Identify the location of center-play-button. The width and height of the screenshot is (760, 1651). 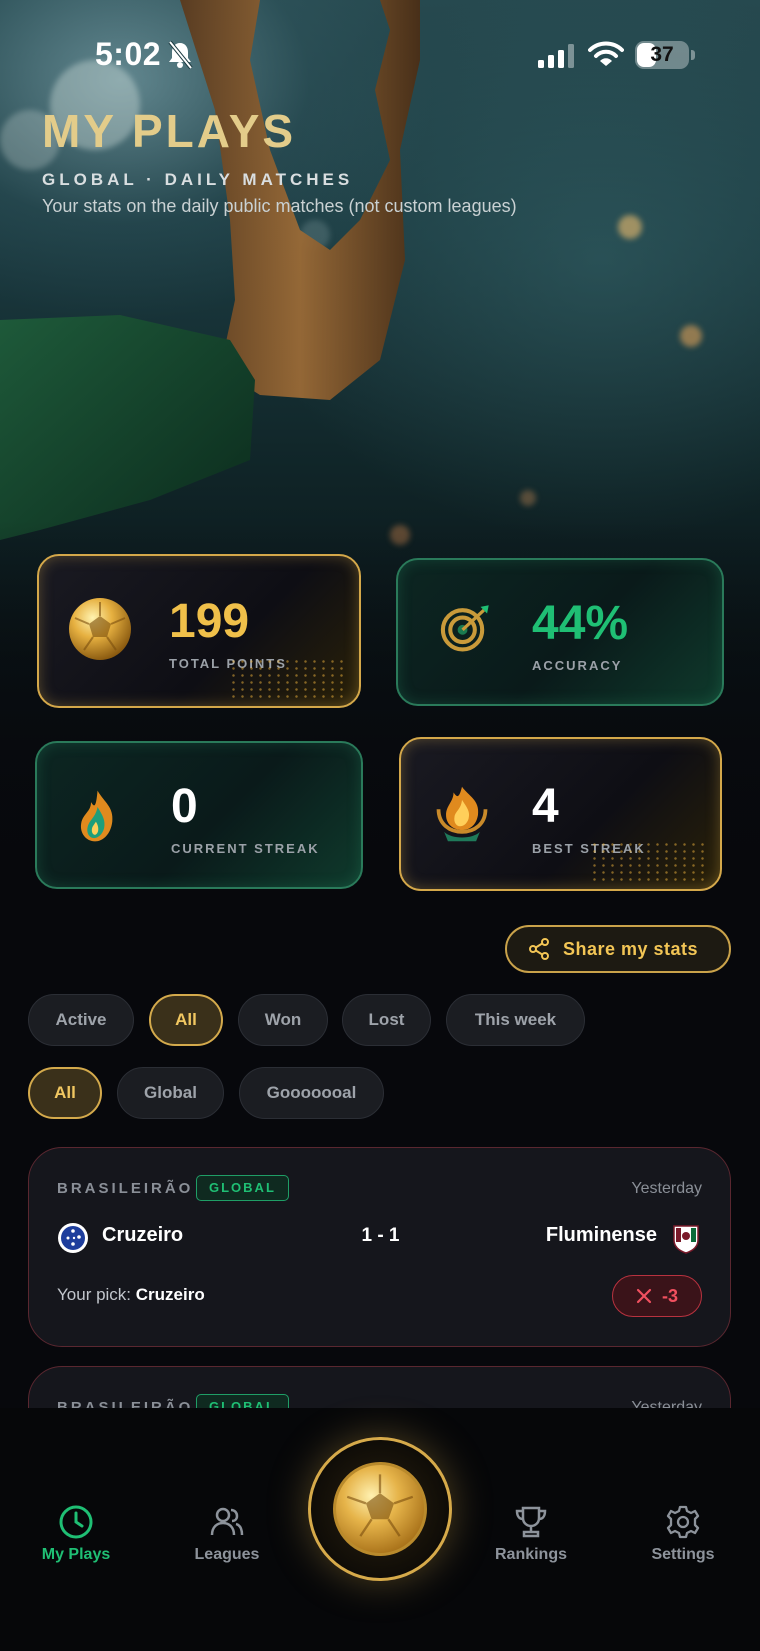
(380, 1509).